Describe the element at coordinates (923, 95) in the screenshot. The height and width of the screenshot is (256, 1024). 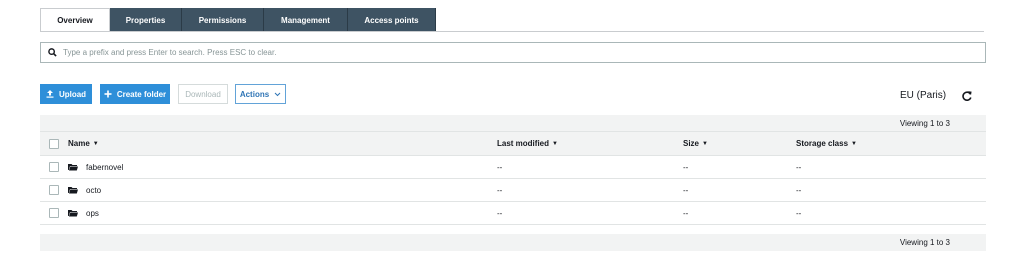
I see `region-label: EU (Paris)` at that location.